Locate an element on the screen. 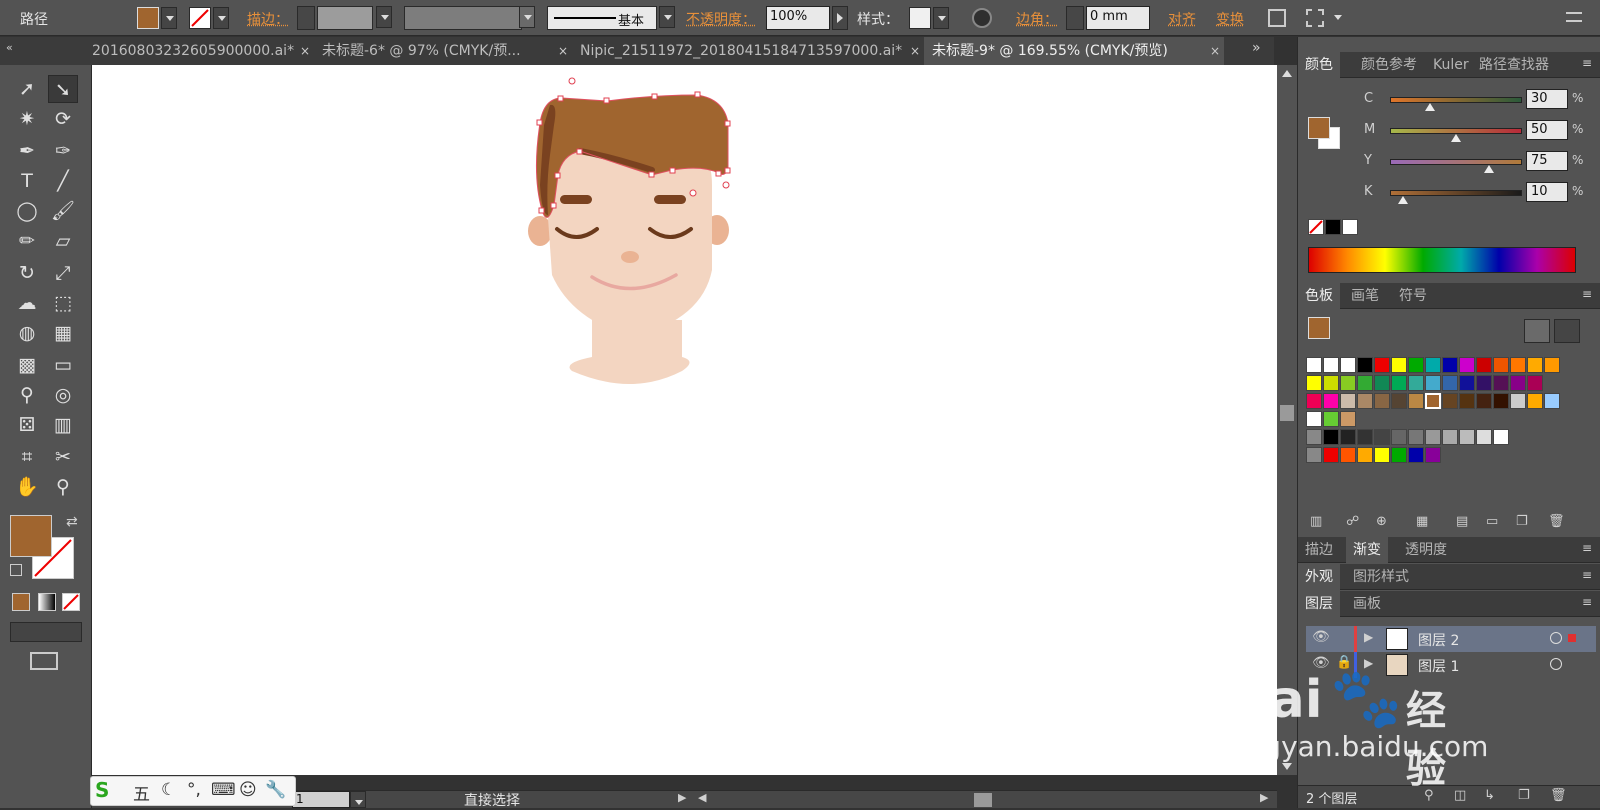 The image size is (1600, 810). new-layer-icon: ❐ is located at coordinates (1524, 795).